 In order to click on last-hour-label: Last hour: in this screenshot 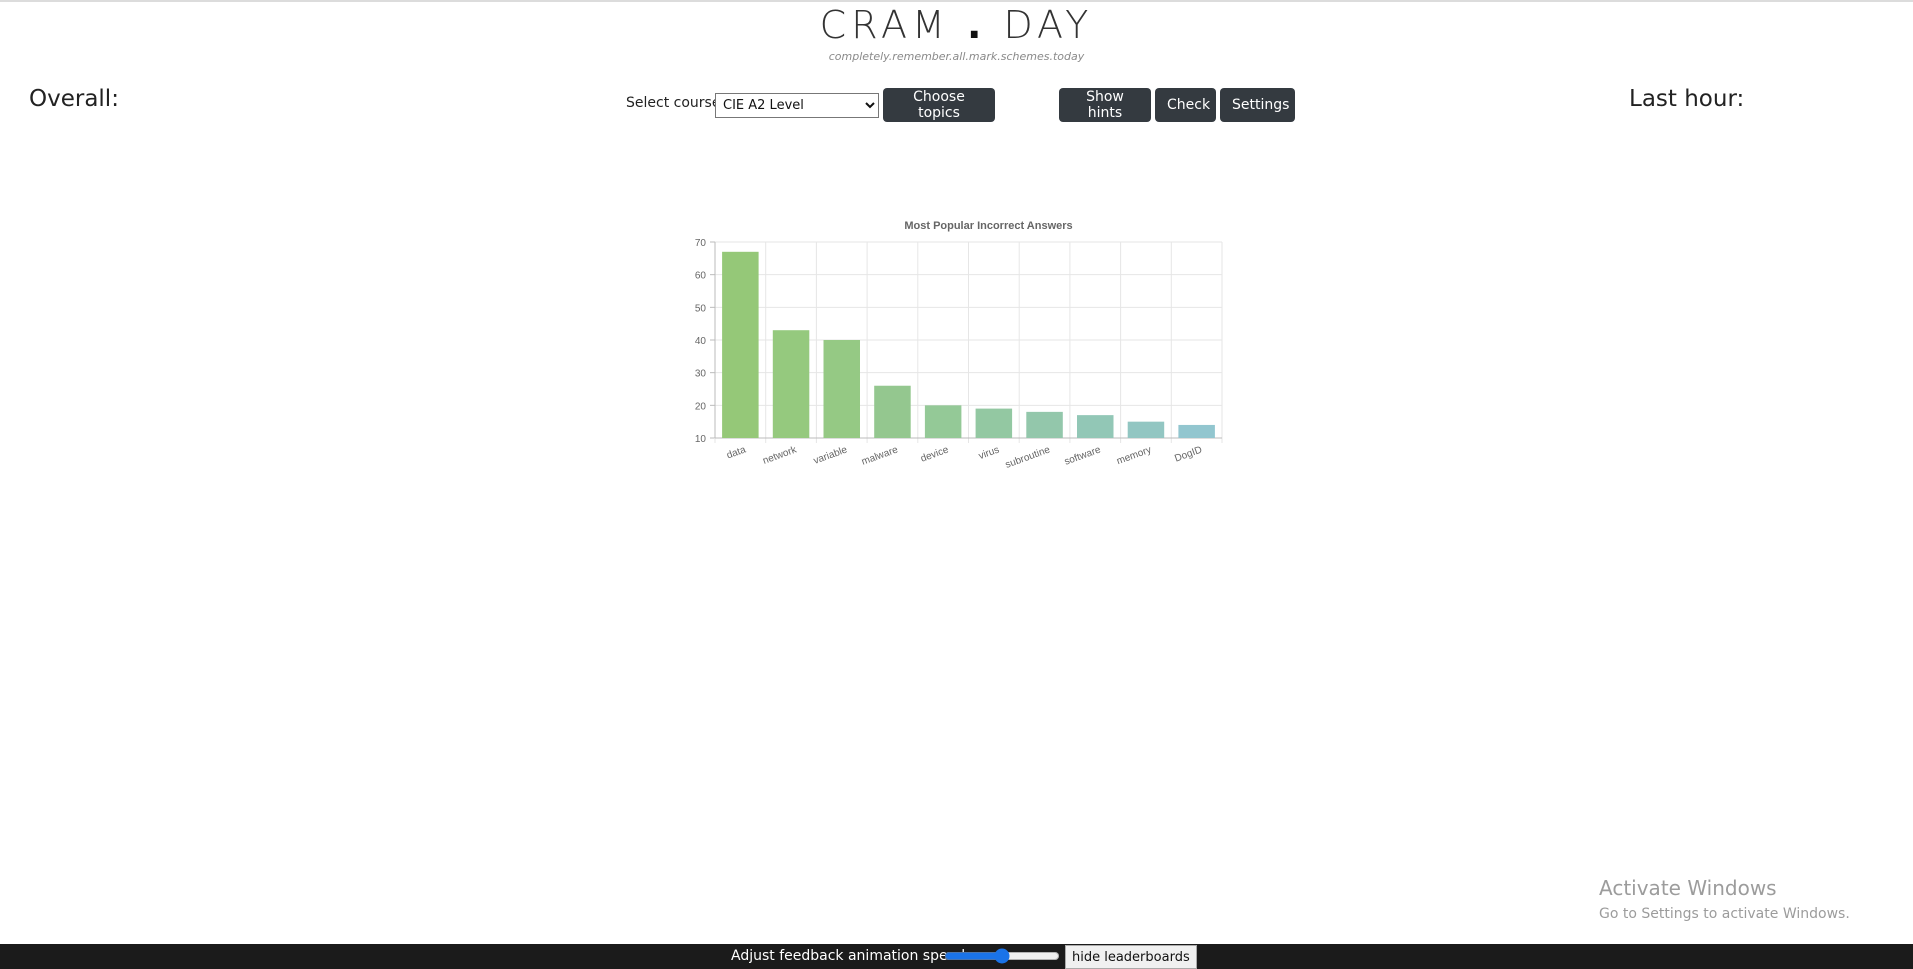, I will do `click(1687, 99)`.